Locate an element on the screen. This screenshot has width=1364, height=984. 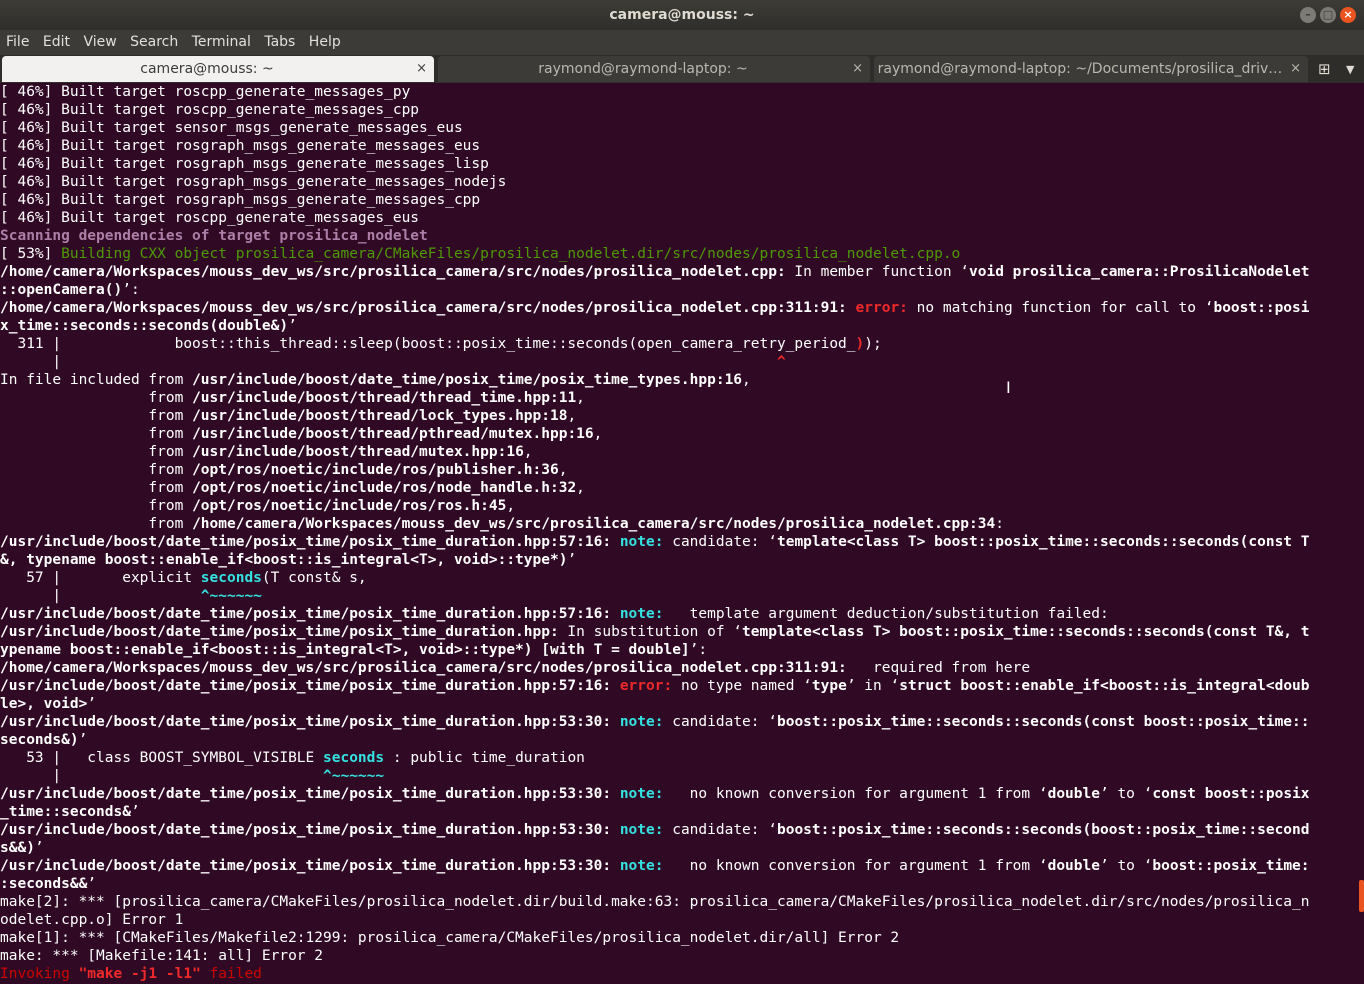
scrollbar-thumb is located at coordinates (1361, 896).